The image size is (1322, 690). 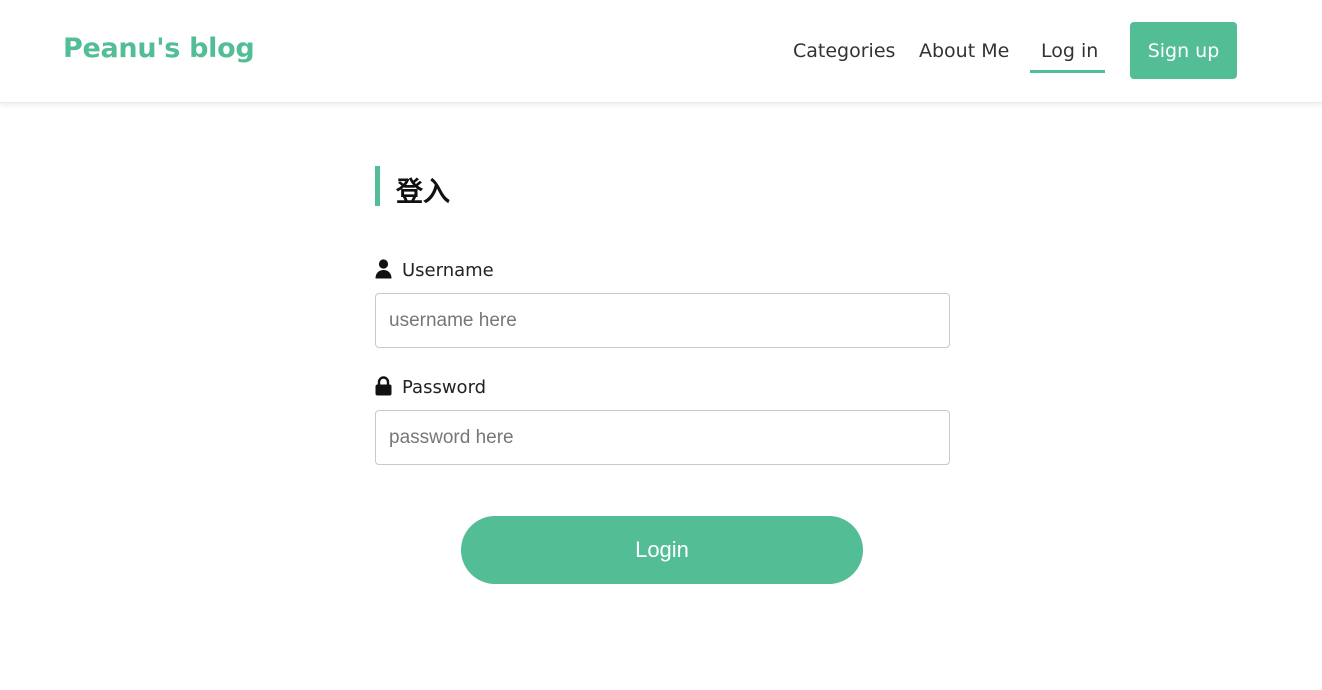 I want to click on sign-up-button: Sign up, so click(x=1183, y=50).